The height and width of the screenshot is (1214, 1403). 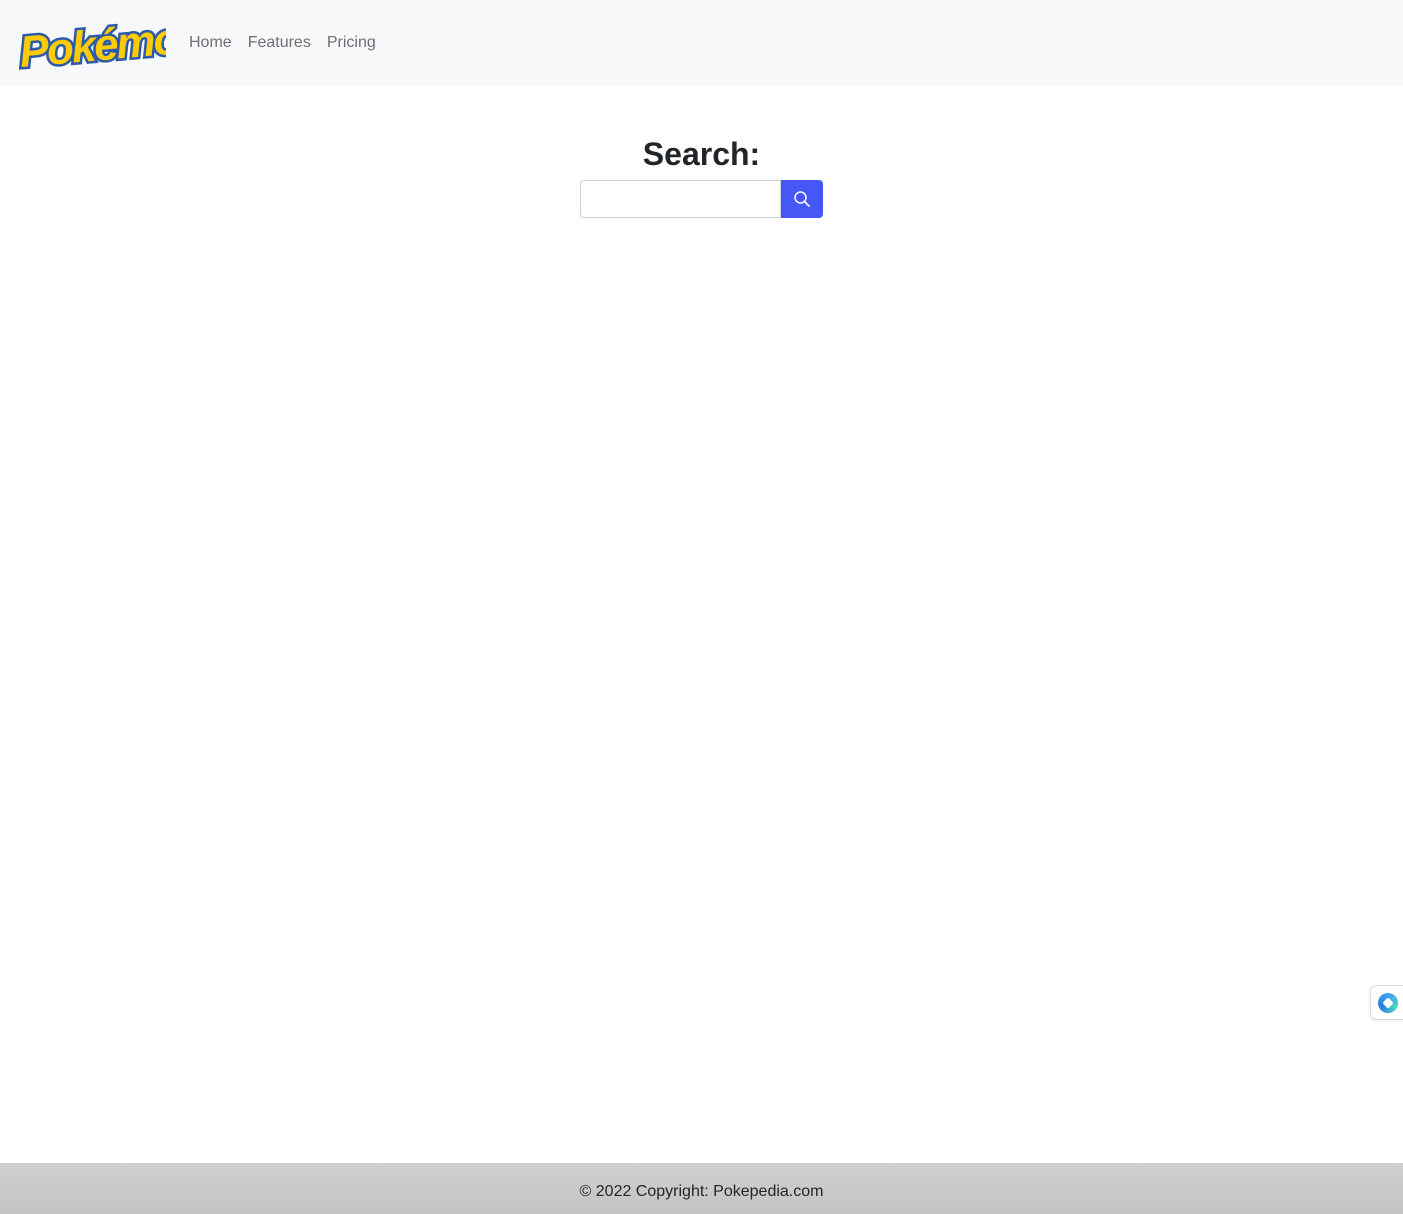 I want to click on main-nav: Home Features Pricing, so click(x=282, y=43).